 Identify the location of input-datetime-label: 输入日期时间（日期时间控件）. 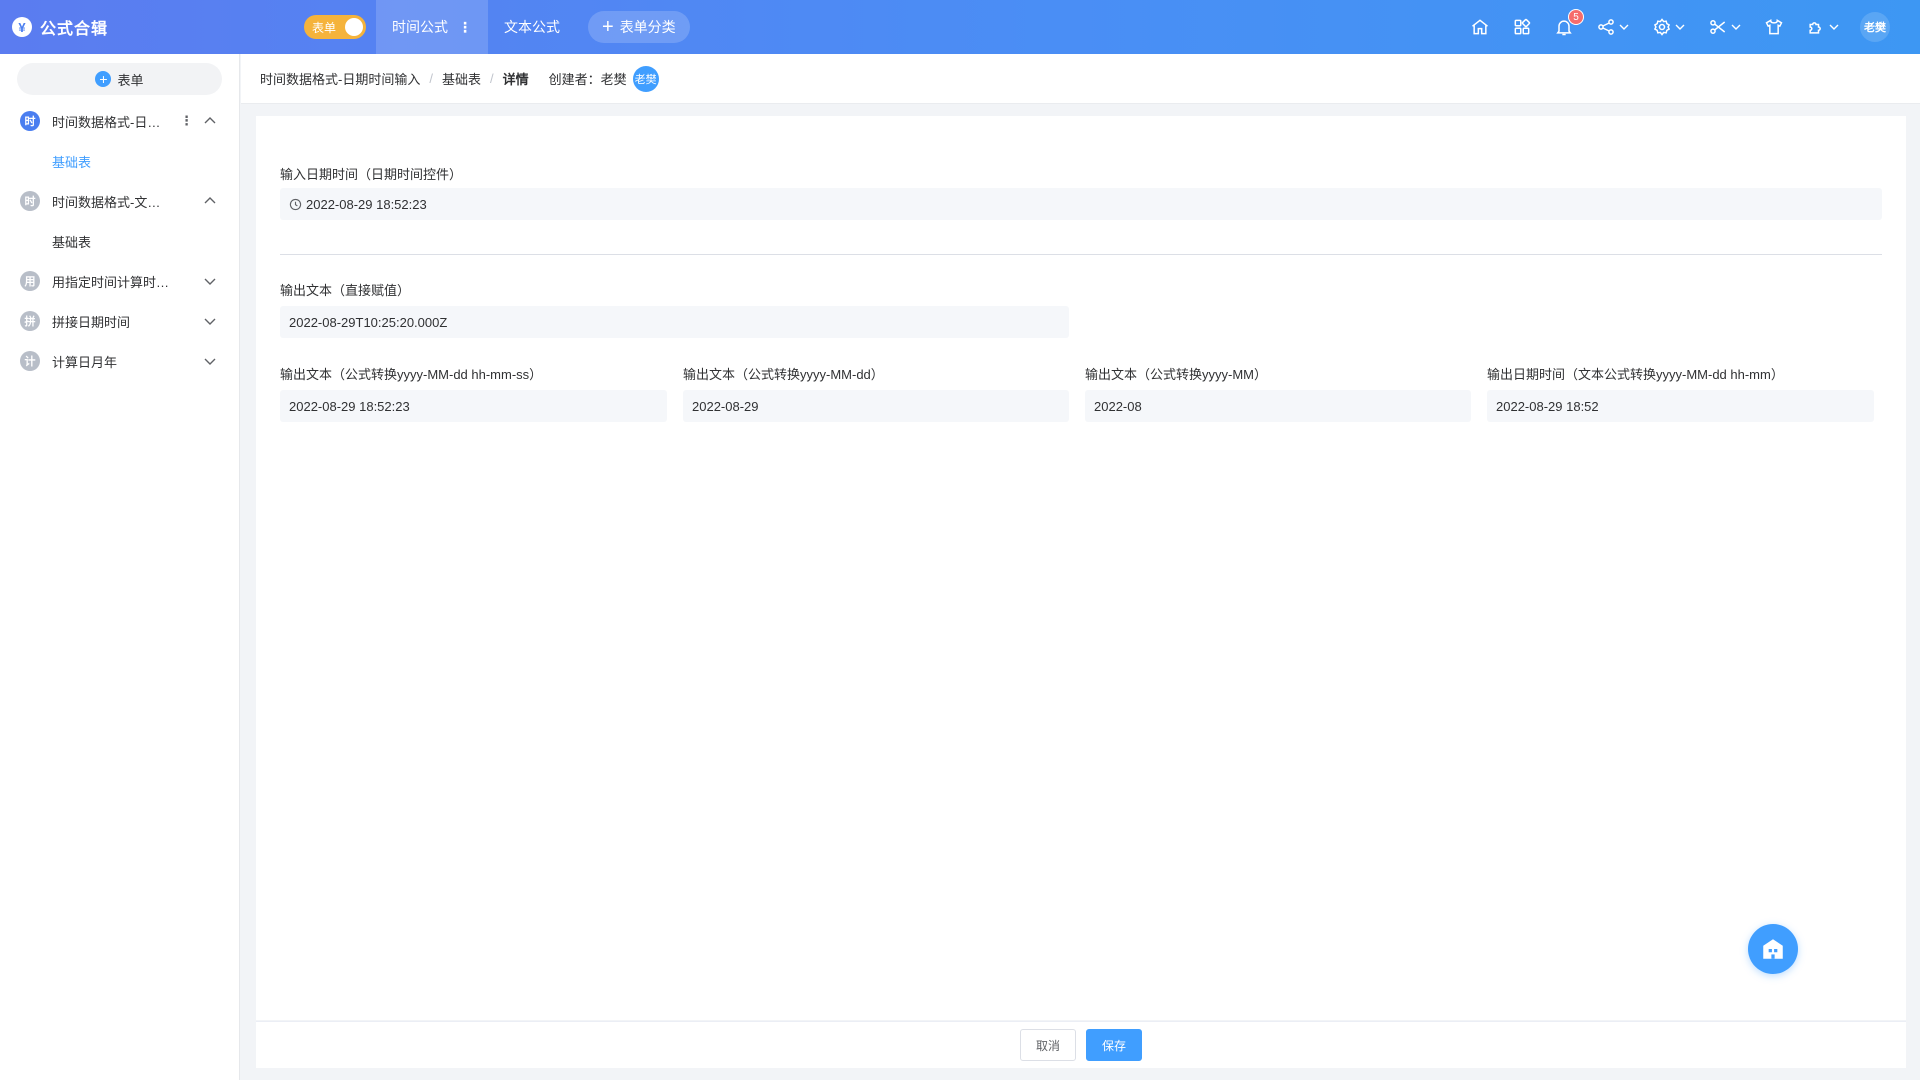
(371, 174).